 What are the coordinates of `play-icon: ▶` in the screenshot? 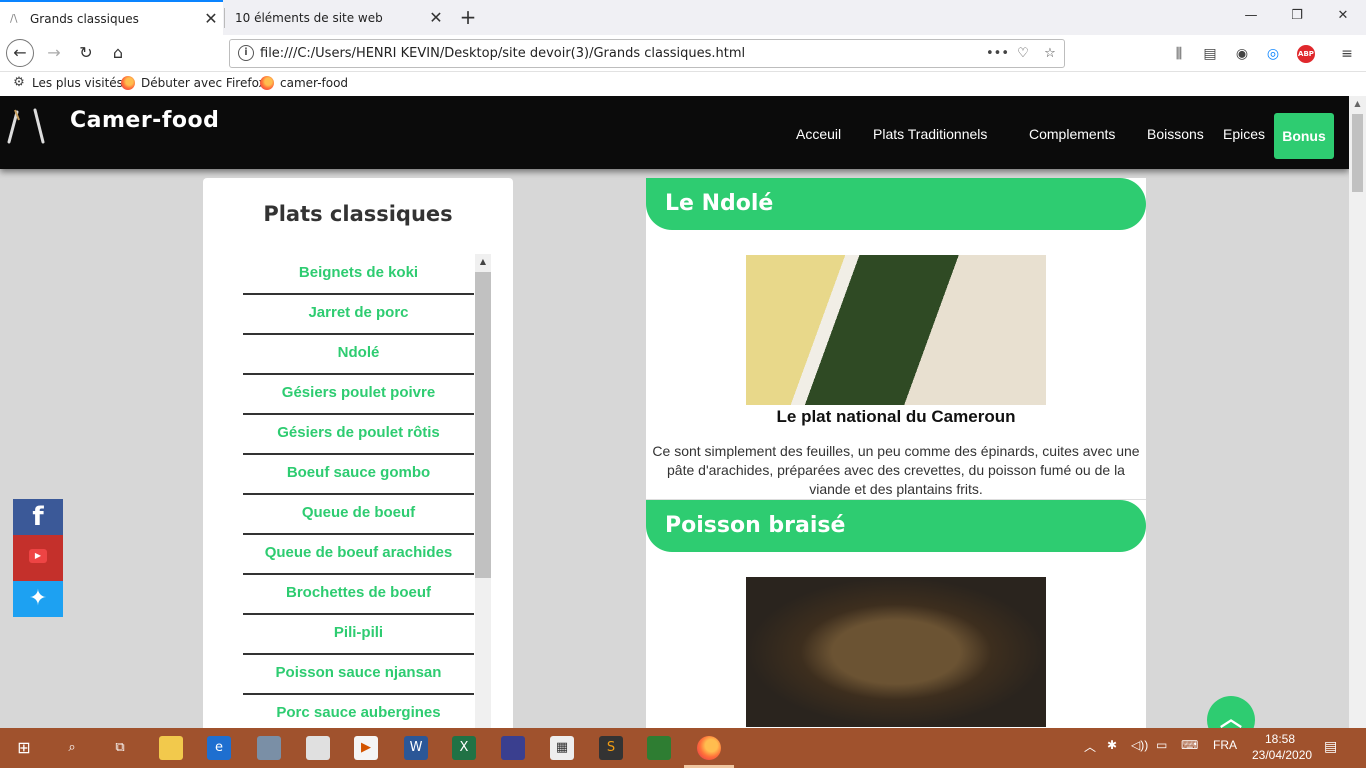 It's located at (38, 556).